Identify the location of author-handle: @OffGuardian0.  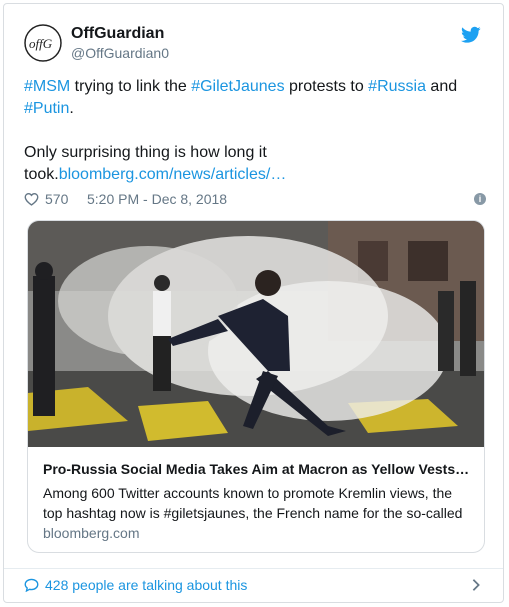
(120, 53).